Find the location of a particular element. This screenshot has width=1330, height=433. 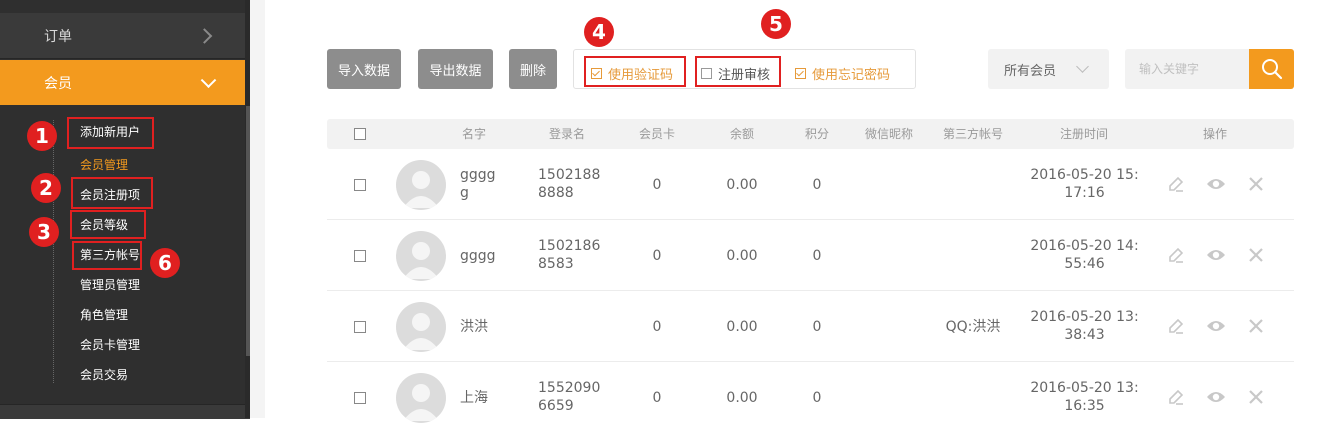

nav-item-order-label: 订单 is located at coordinates (58, 36).